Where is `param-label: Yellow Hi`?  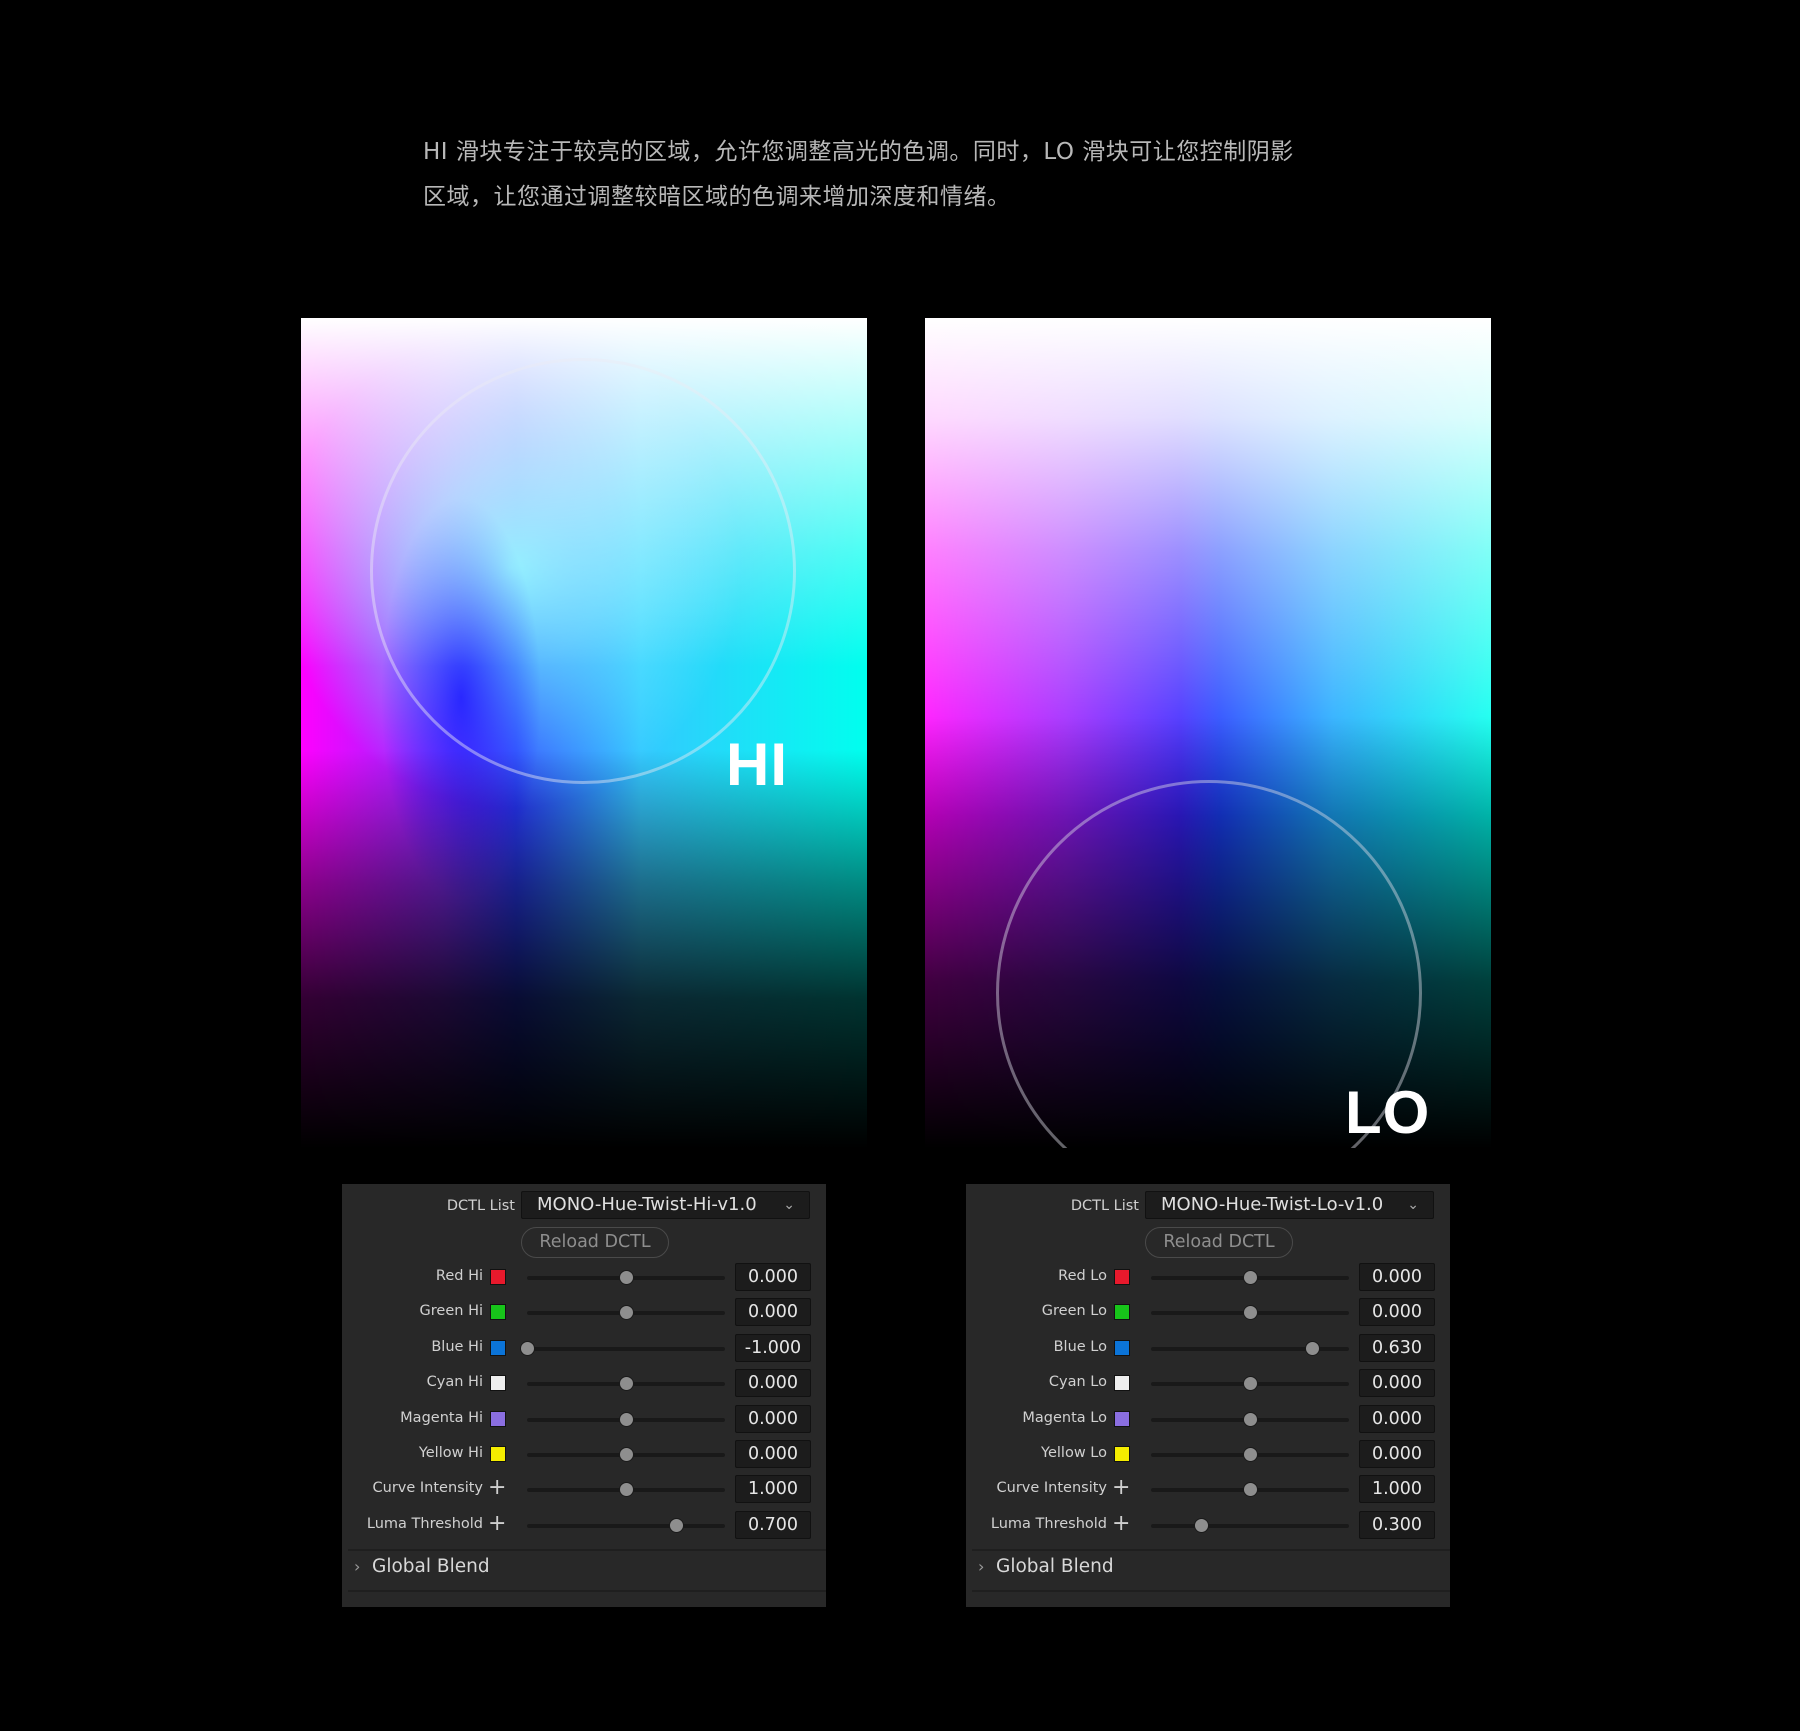
param-label: Yellow Hi is located at coordinates (450, 1453).